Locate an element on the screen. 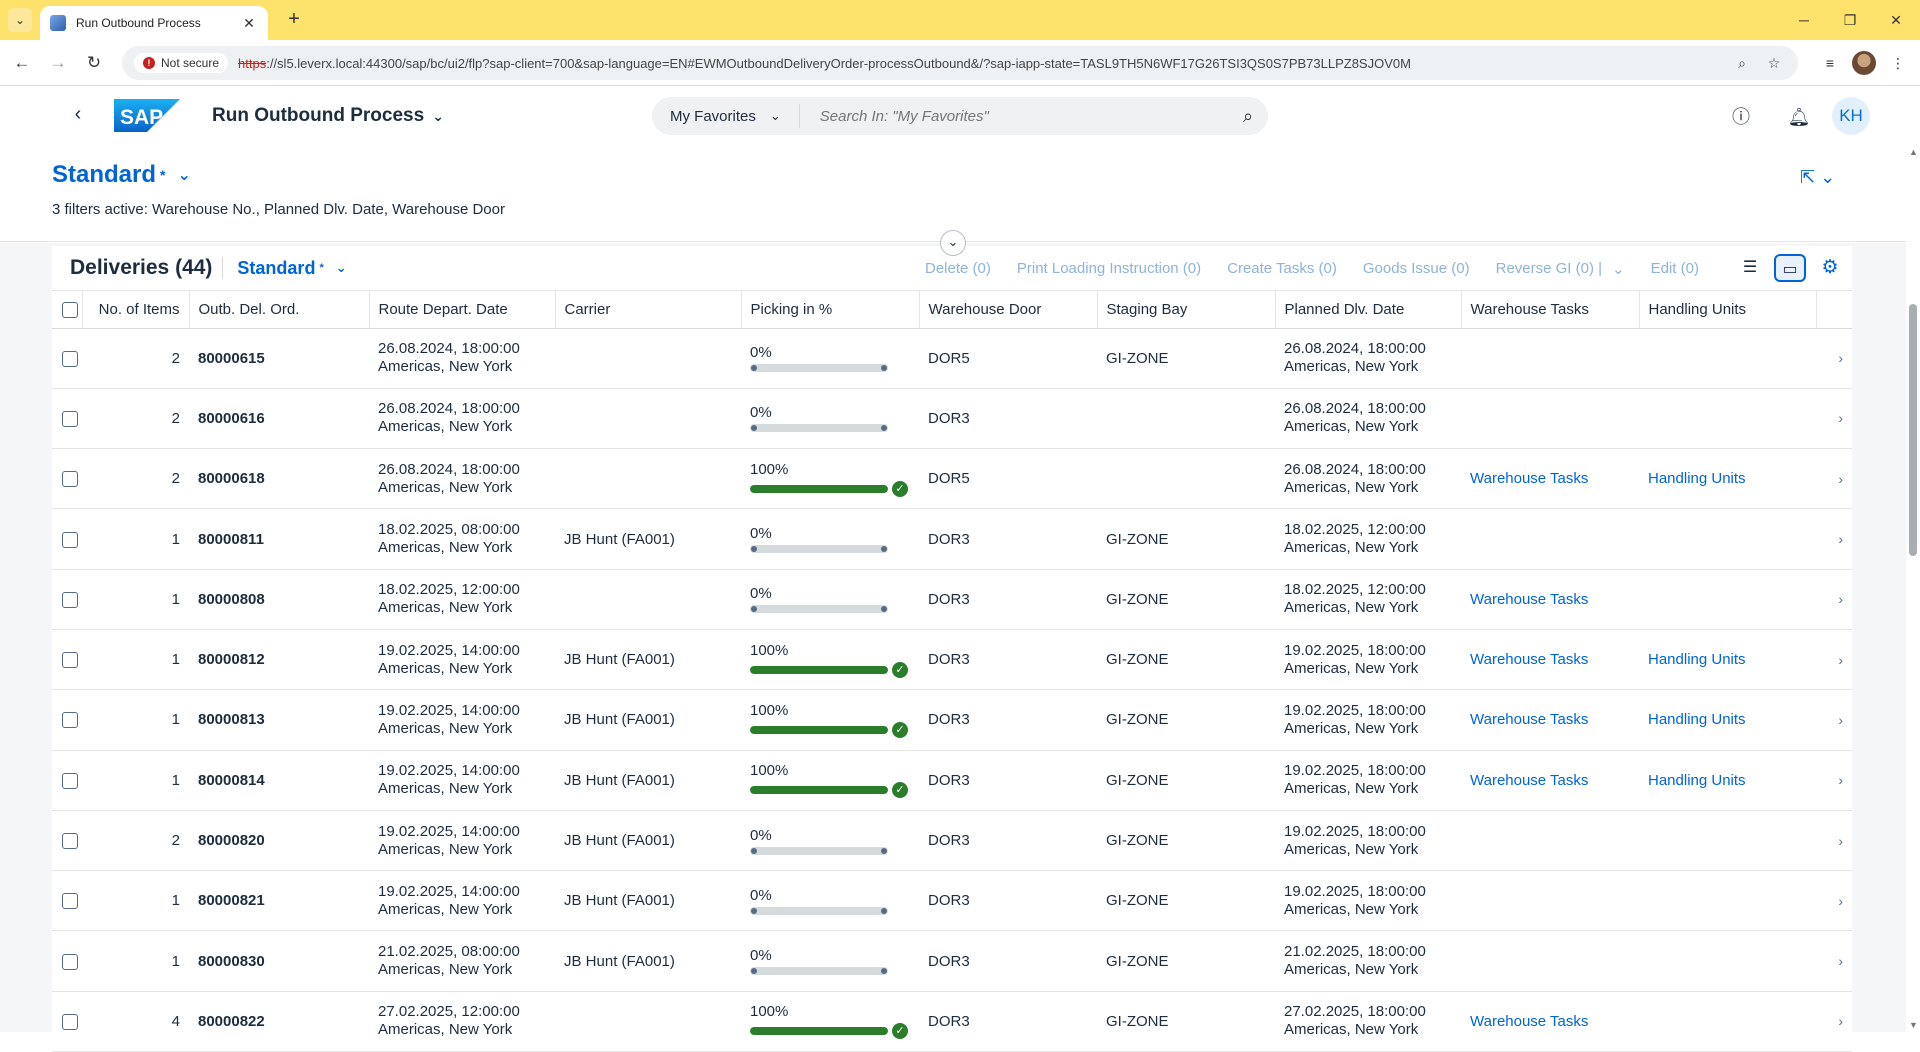 Image resolution: width=1920 pixels, height=1052 pixels. scroll-down-icon: ▼ is located at coordinates (1913, 1025).